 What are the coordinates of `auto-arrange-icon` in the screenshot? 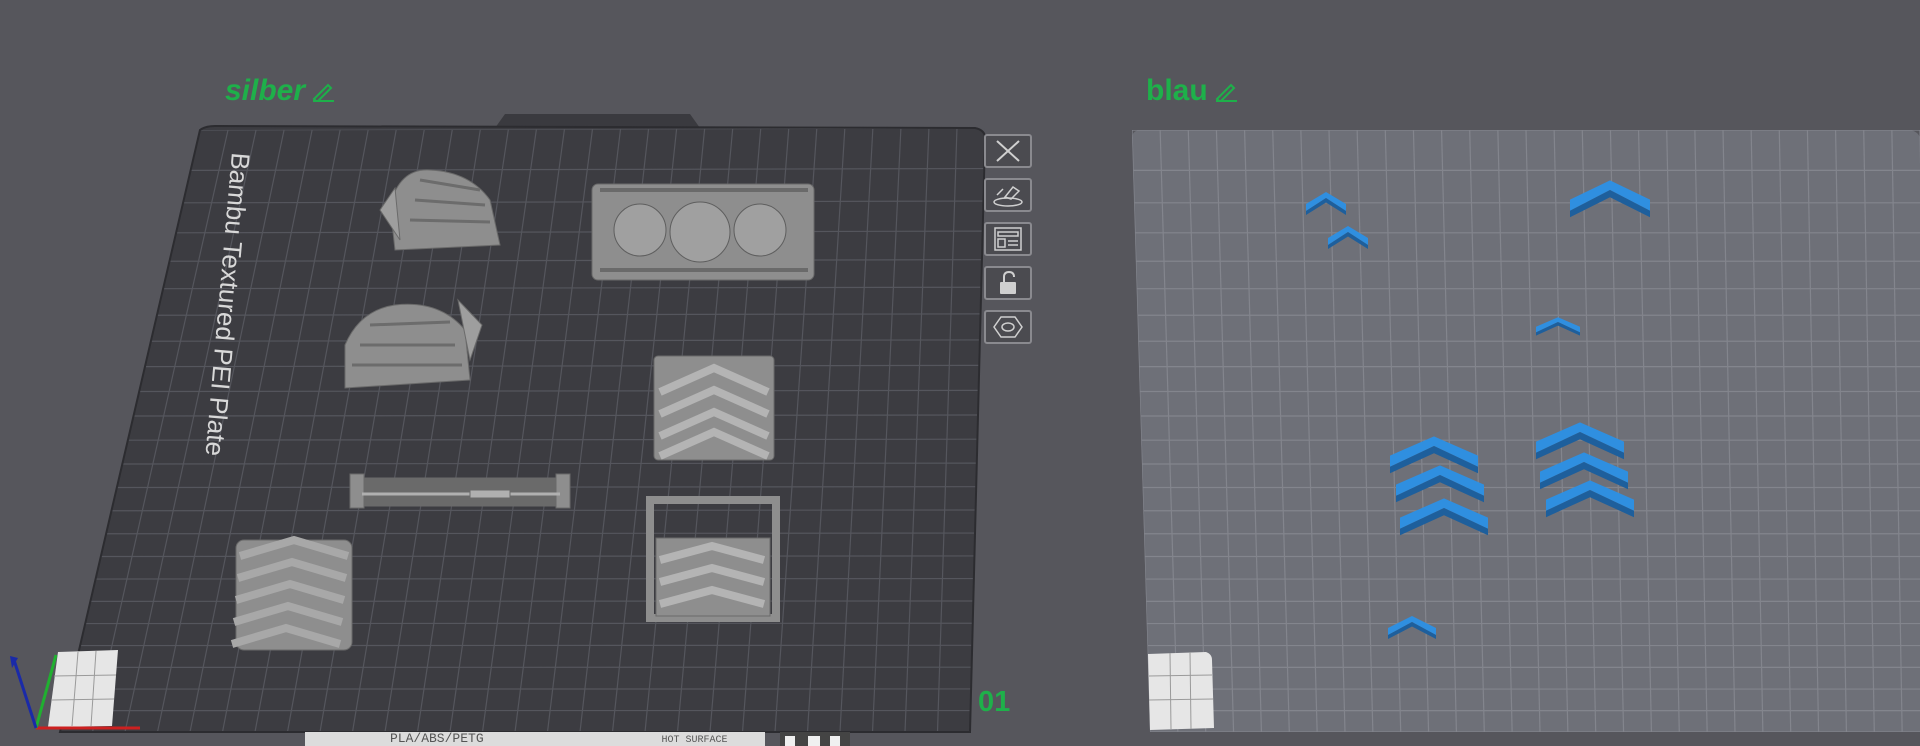 It's located at (1008, 196).